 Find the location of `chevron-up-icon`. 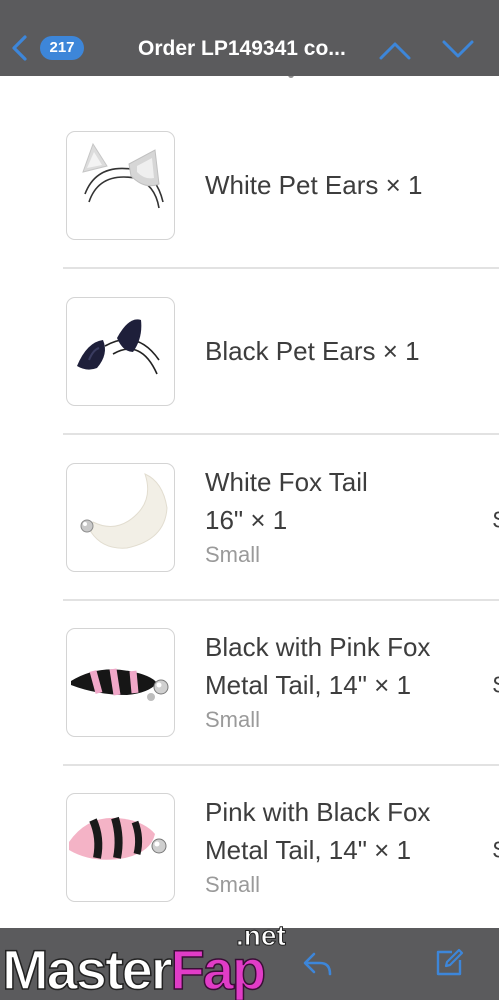

chevron-up-icon is located at coordinates (395, 55).